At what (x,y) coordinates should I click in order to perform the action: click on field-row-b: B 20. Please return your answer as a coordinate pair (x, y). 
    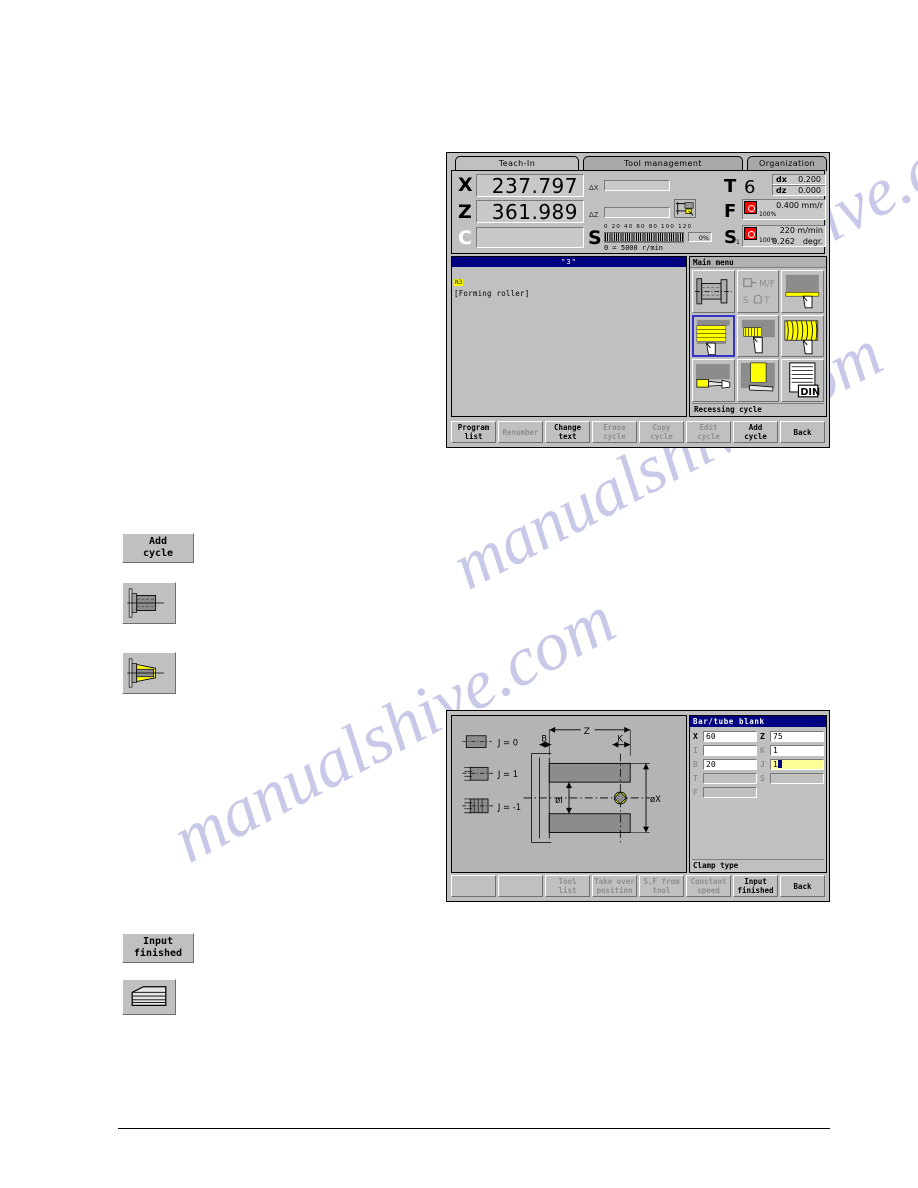
    Looking at the image, I should click on (725, 764).